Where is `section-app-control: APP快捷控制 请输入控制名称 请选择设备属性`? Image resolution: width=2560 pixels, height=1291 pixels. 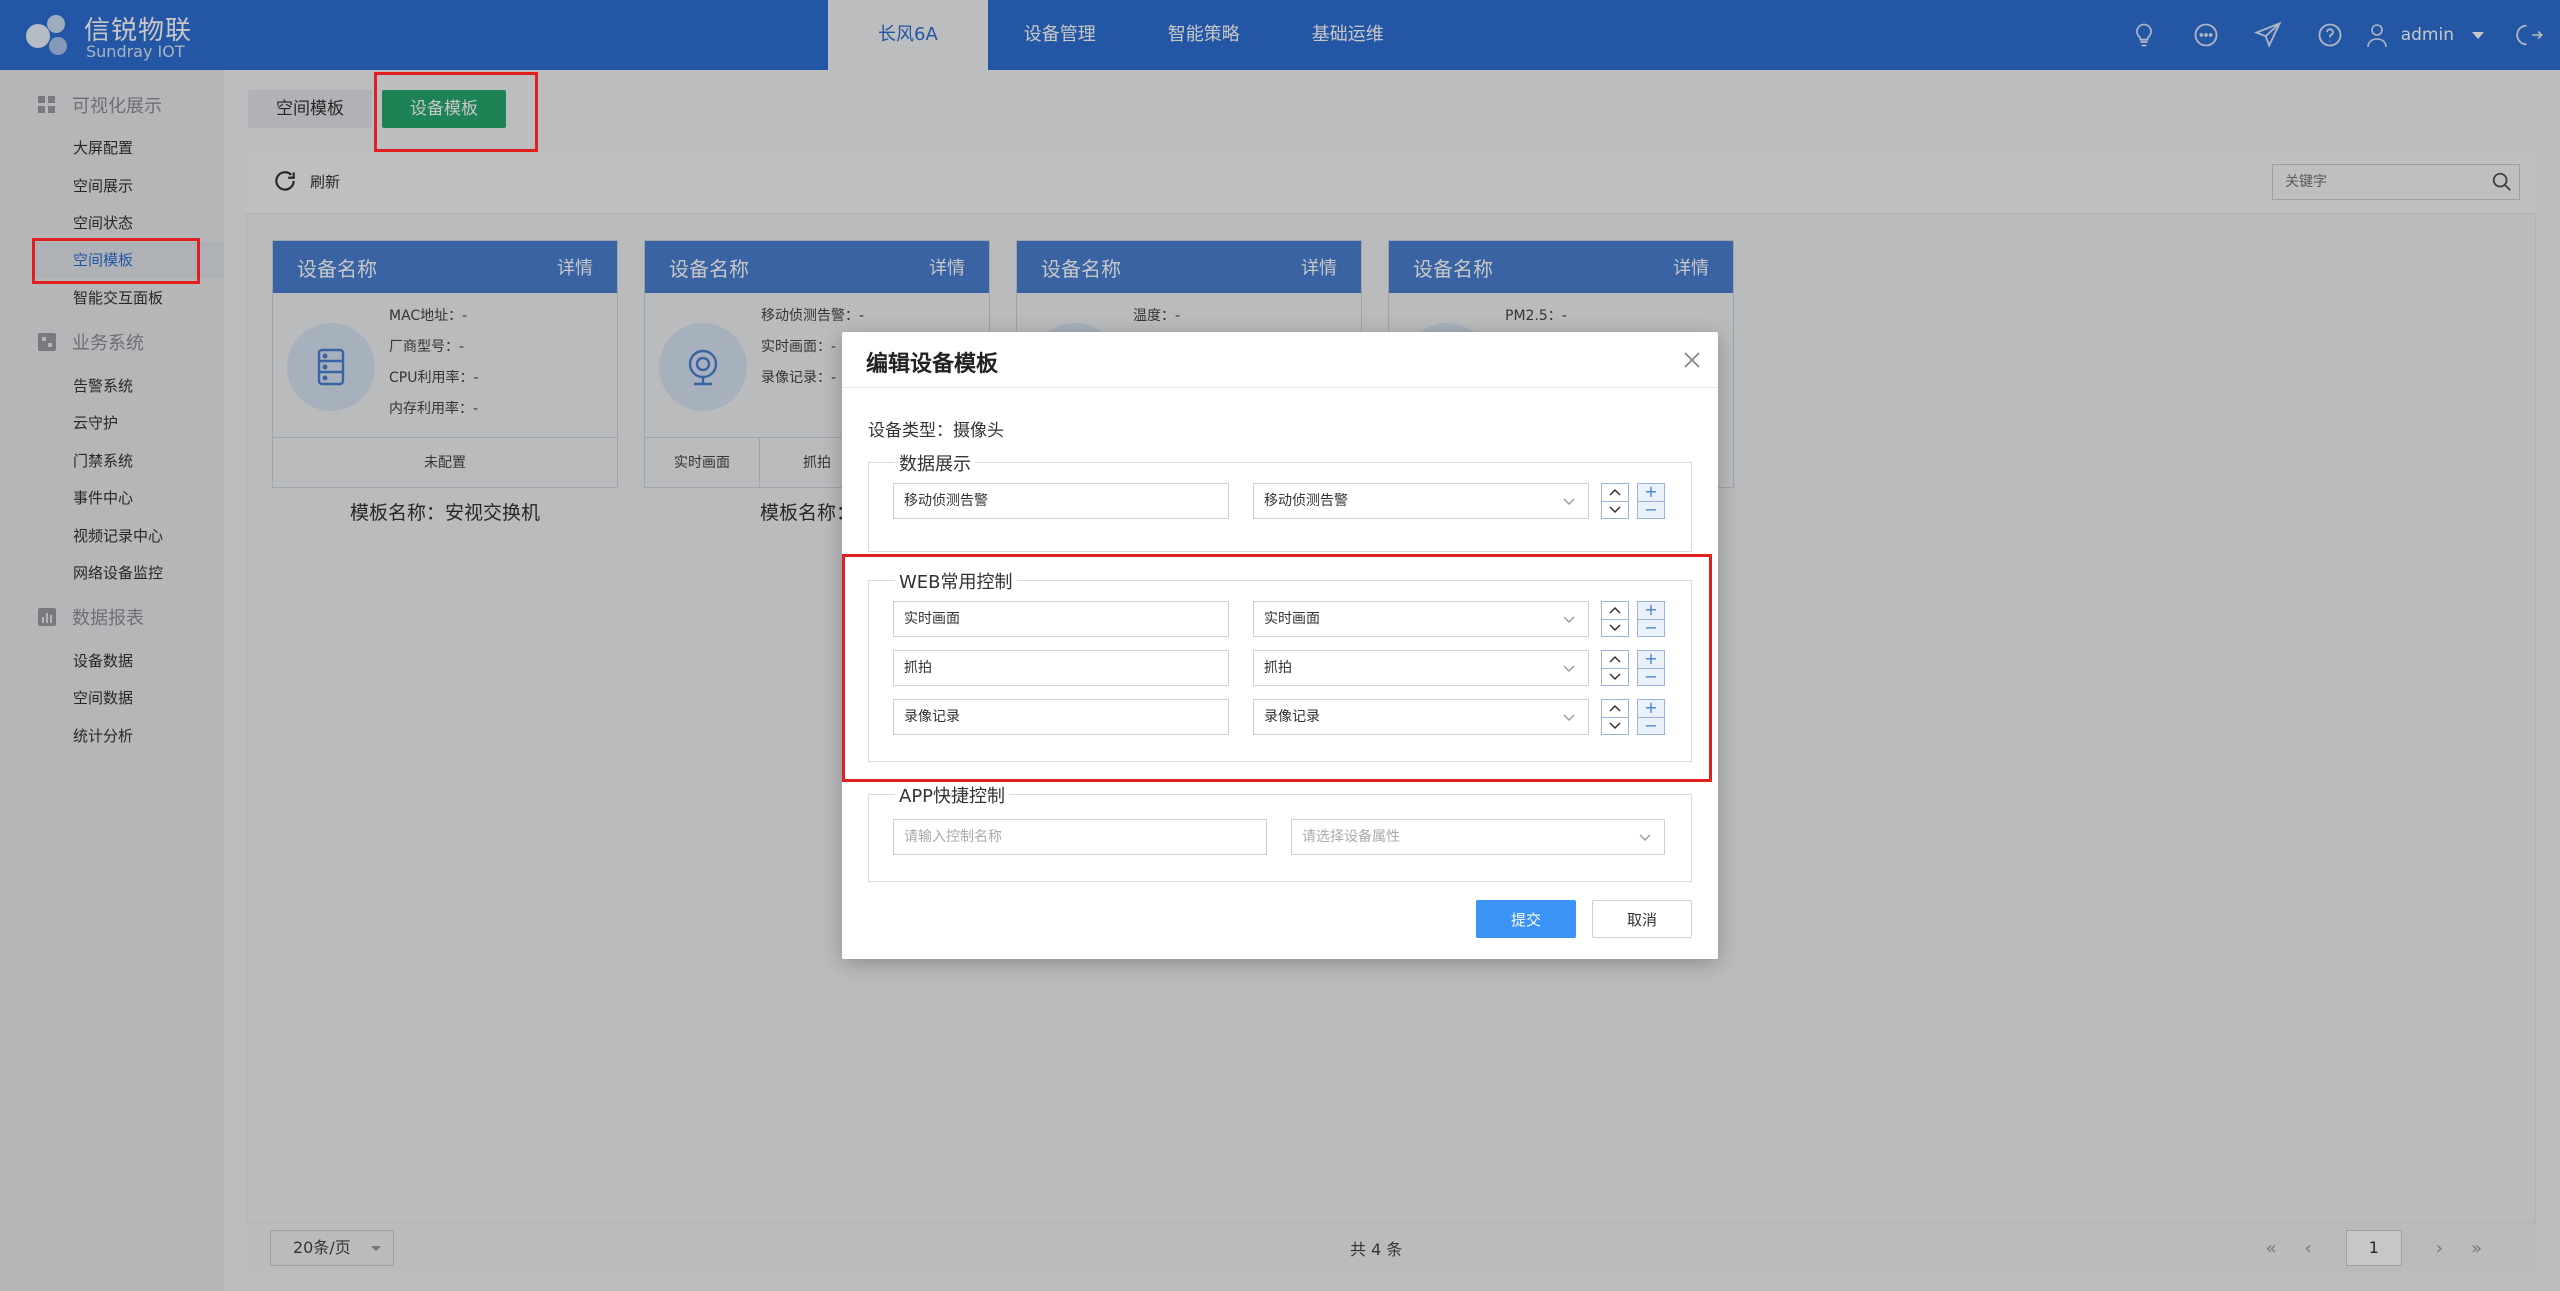
section-app-control: APP快捷控制 请输入控制名称 请选择设备属性 is located at coordinates (1280, 832).